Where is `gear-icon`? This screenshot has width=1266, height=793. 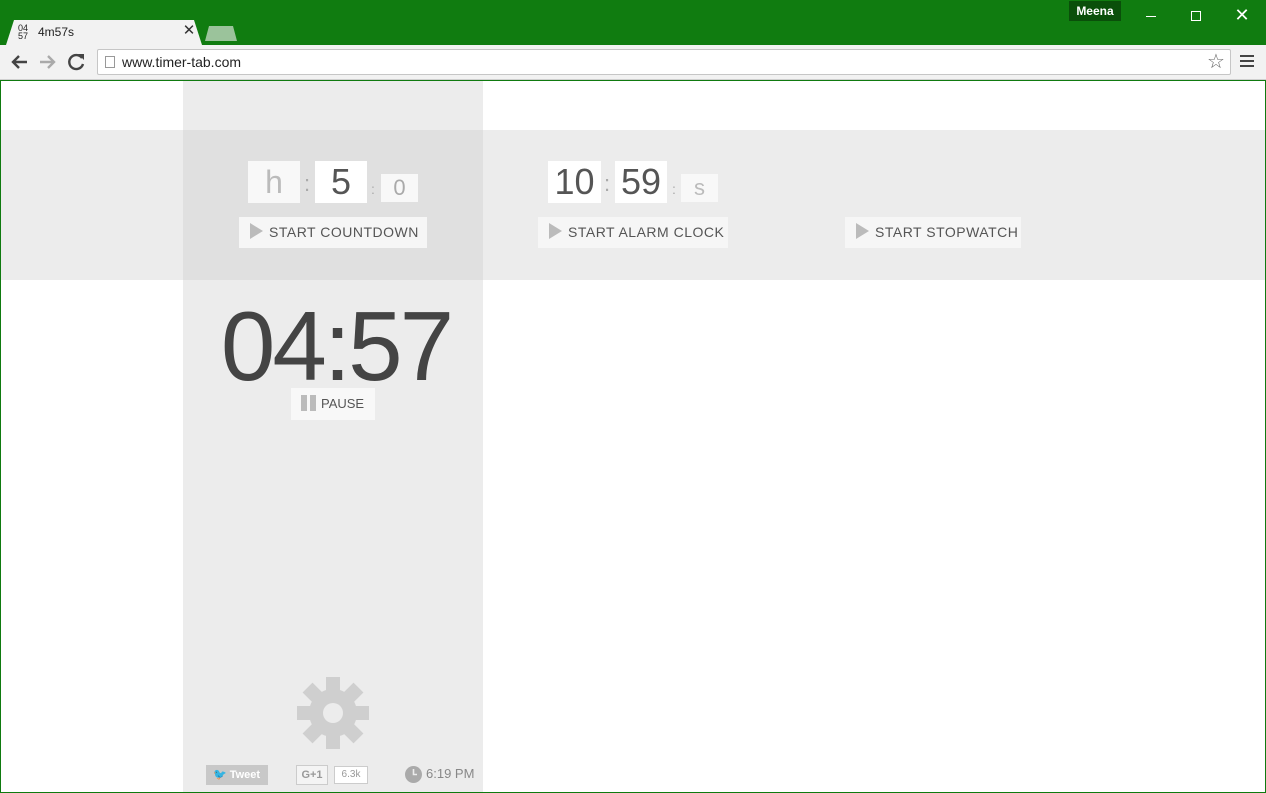
gear-icon is located at coordinates (333, 713).